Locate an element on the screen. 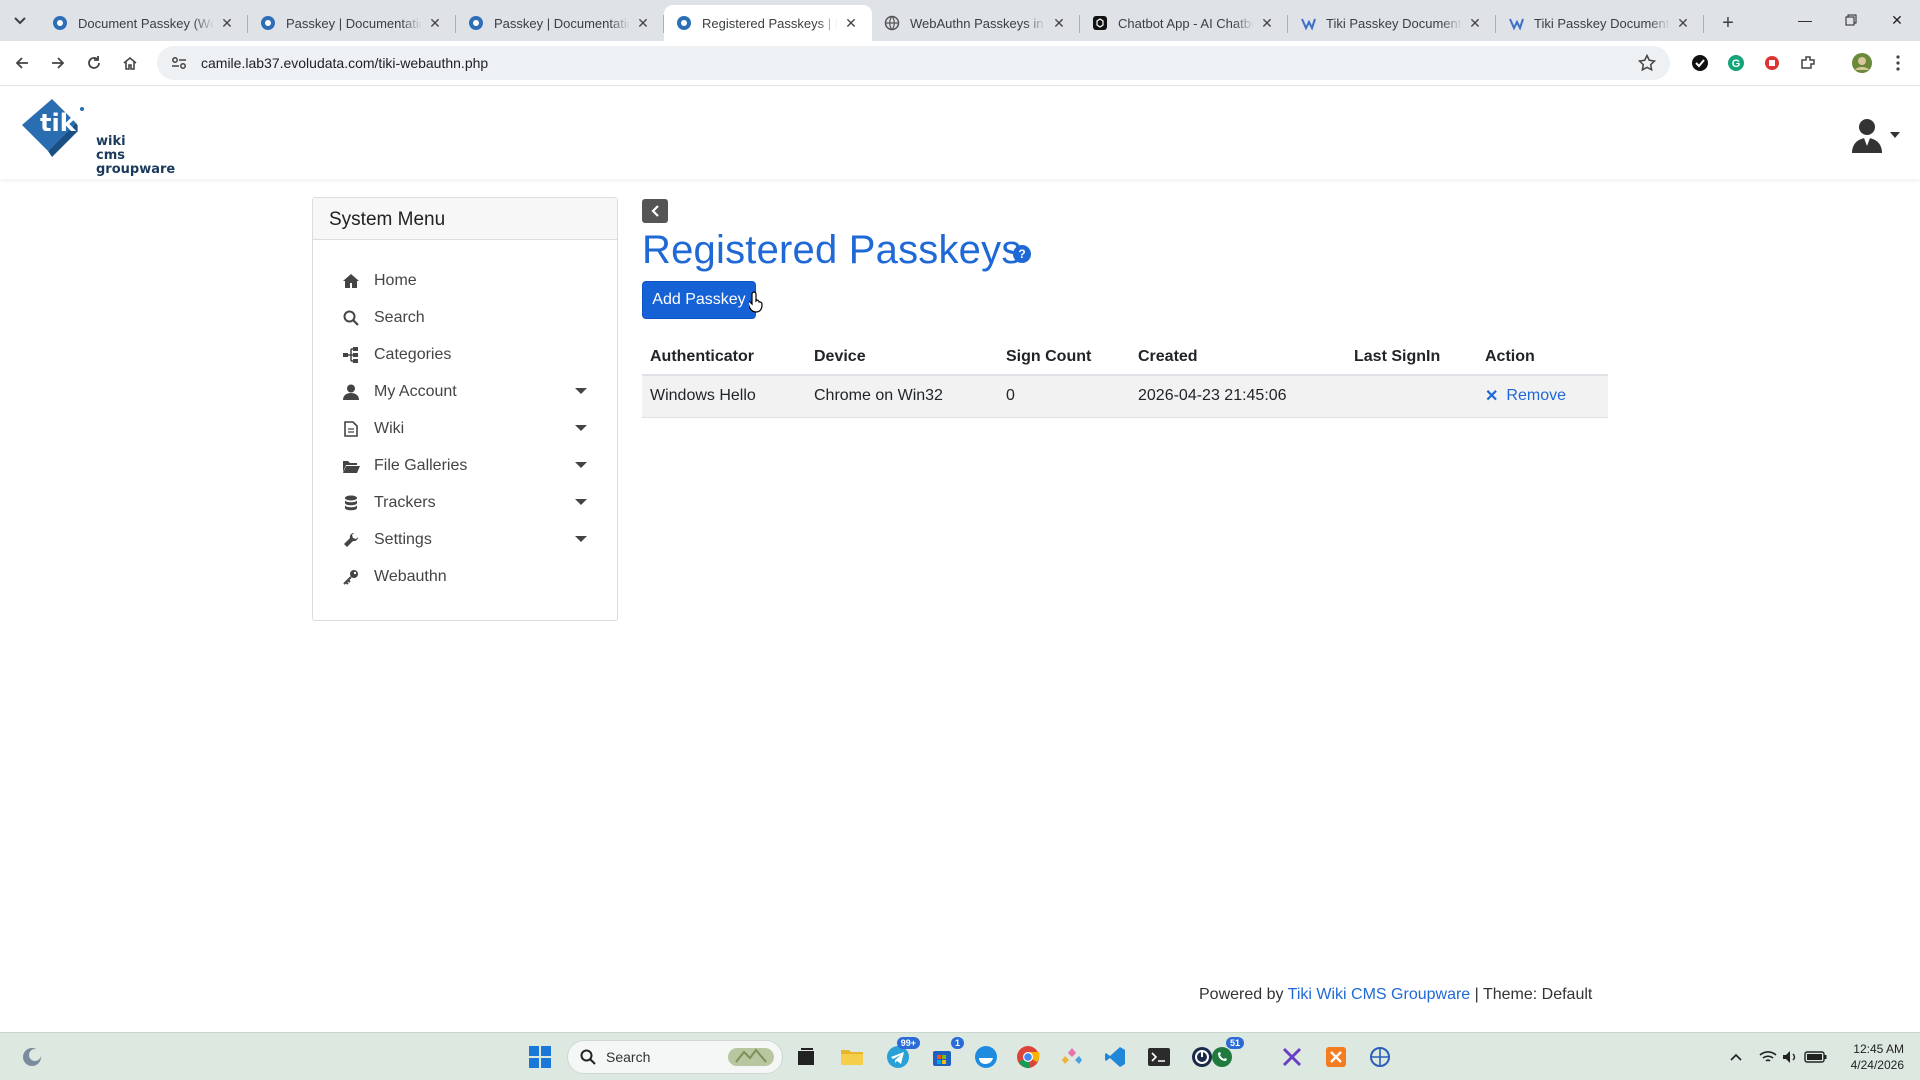 The height and width of the screenshot is (1080, 1920). svg-text: G is located at coordinates (1736, 64).